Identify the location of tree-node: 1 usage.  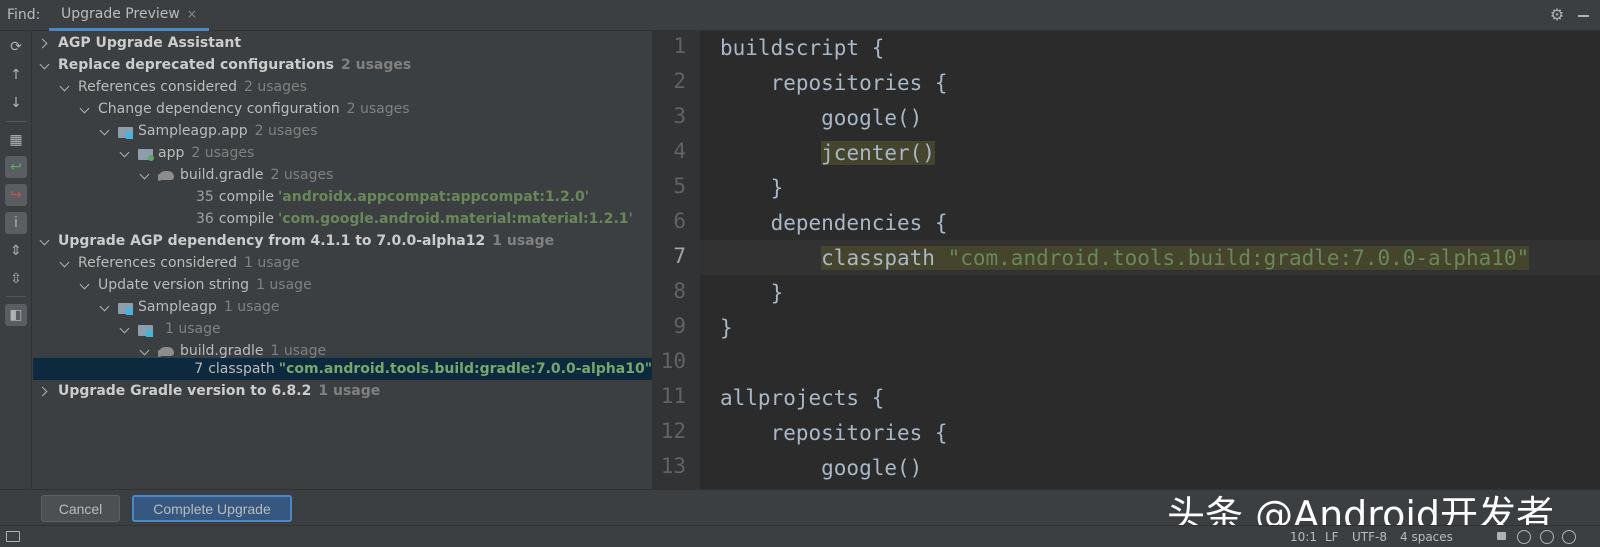
(342, 329).